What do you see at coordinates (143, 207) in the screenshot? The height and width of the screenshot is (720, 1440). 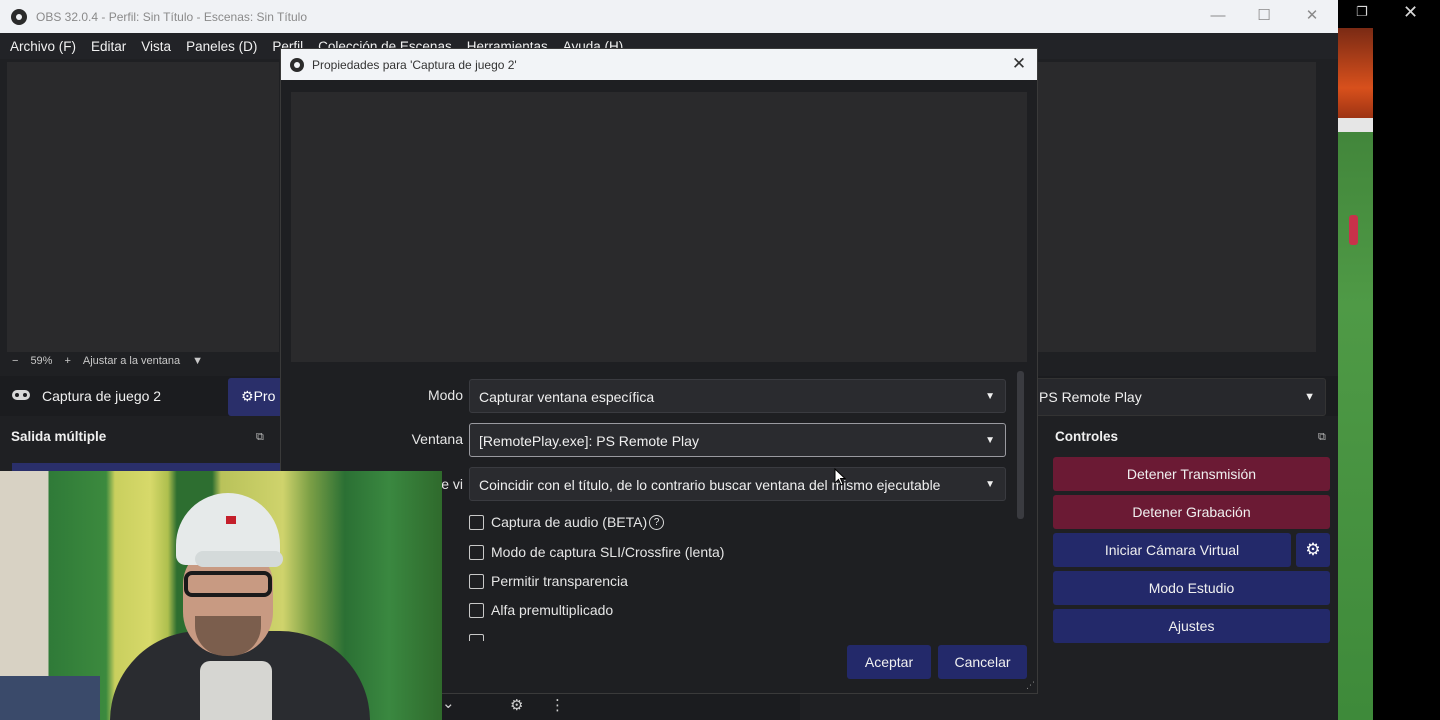 I see `preview-canvas-left` at bounding box center [143, 207].